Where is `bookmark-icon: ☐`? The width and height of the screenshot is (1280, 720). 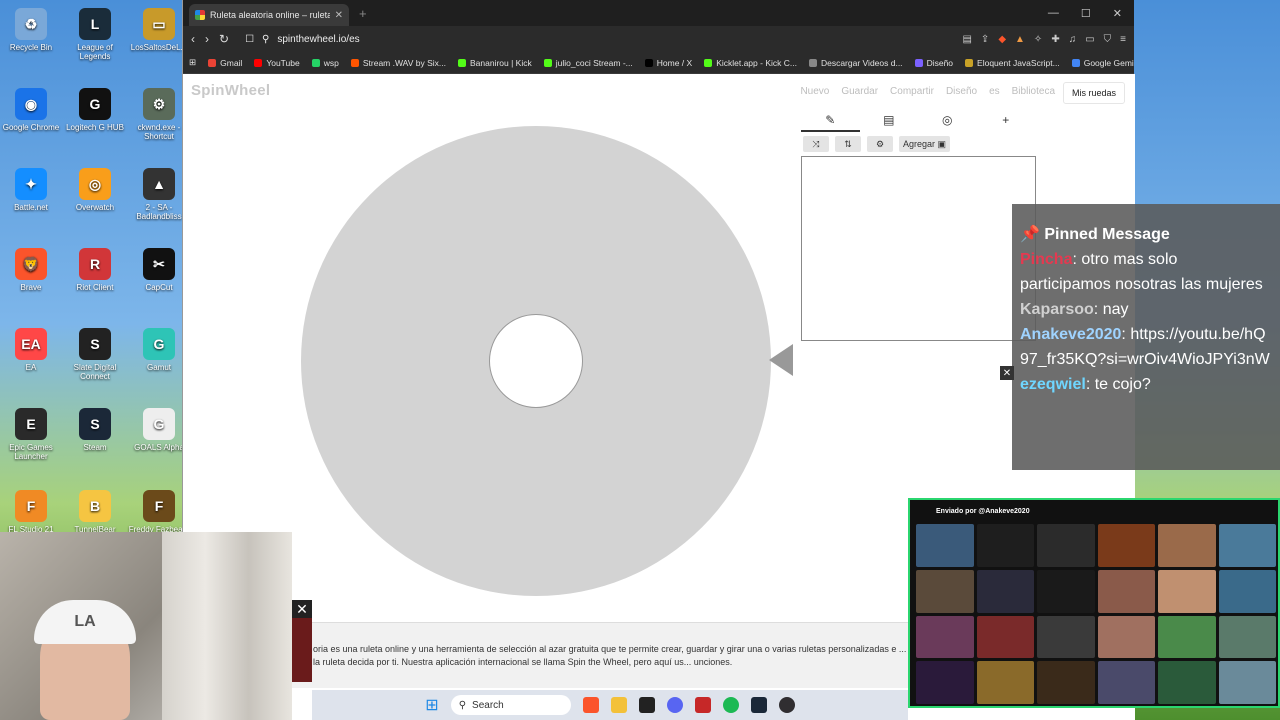
bookmark-icon: ☐ is located at coordinates (249, 39).